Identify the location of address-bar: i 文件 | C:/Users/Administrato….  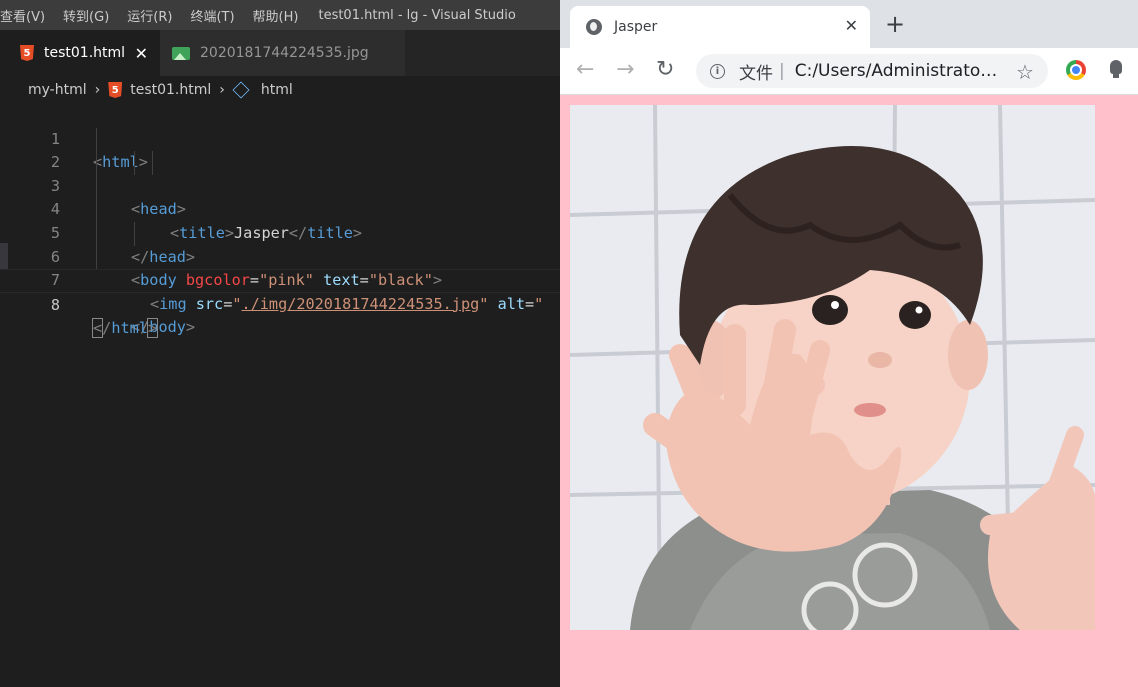
(872, 71).